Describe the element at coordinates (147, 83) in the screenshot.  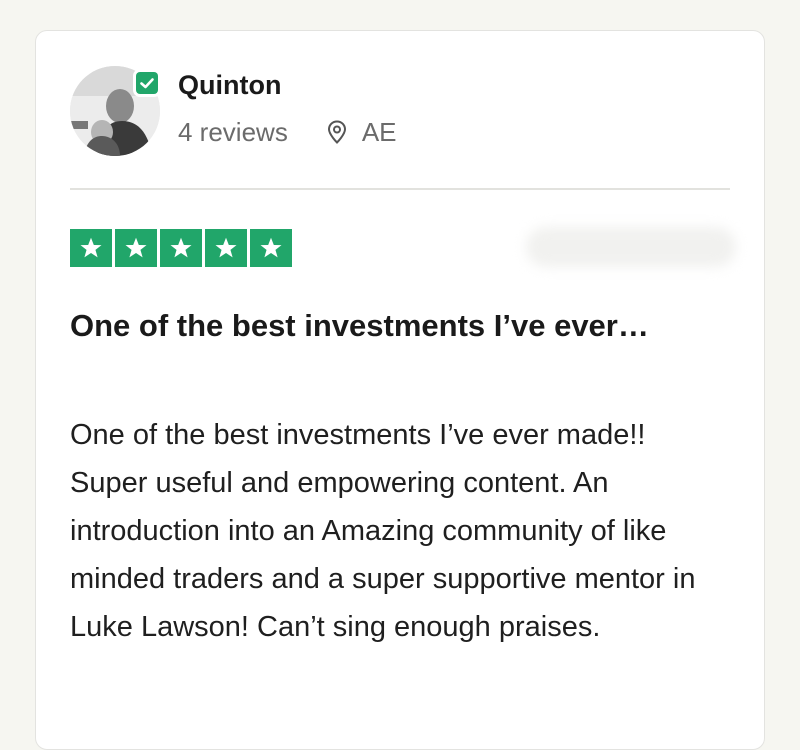
I see `check-badge-icon` at that location.